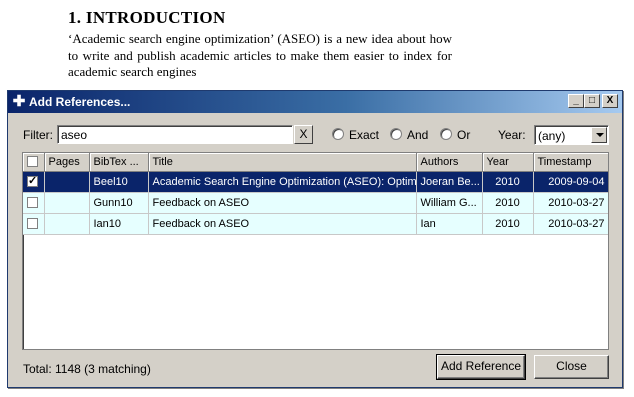  Describe the element at coordinates (599, 135) in the screenshot. I see `chevron-down-icon` at that location.